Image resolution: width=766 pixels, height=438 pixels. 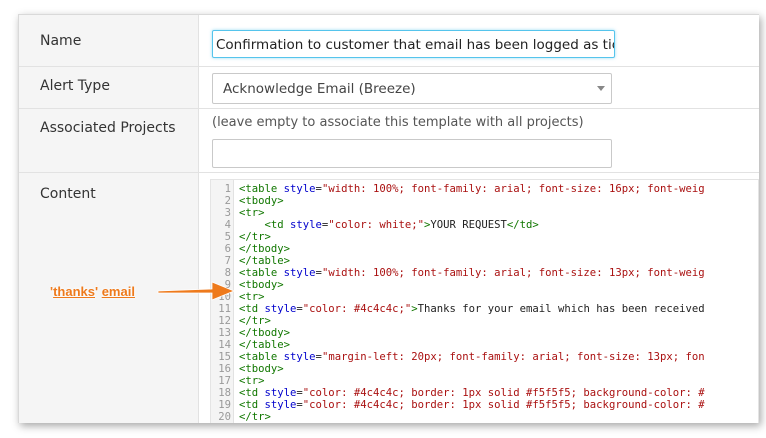 What do you see at coordinates (224, 405) in the screenshot?
I see `line-number: 19` at bounding box center [224, 405].